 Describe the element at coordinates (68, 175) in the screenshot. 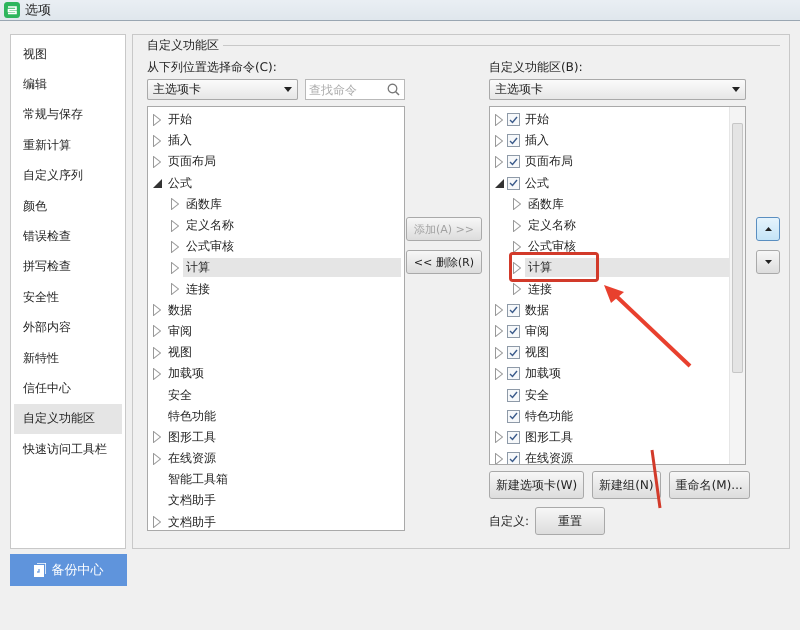

I see `sidebar-item: 自定义序列` at that location.